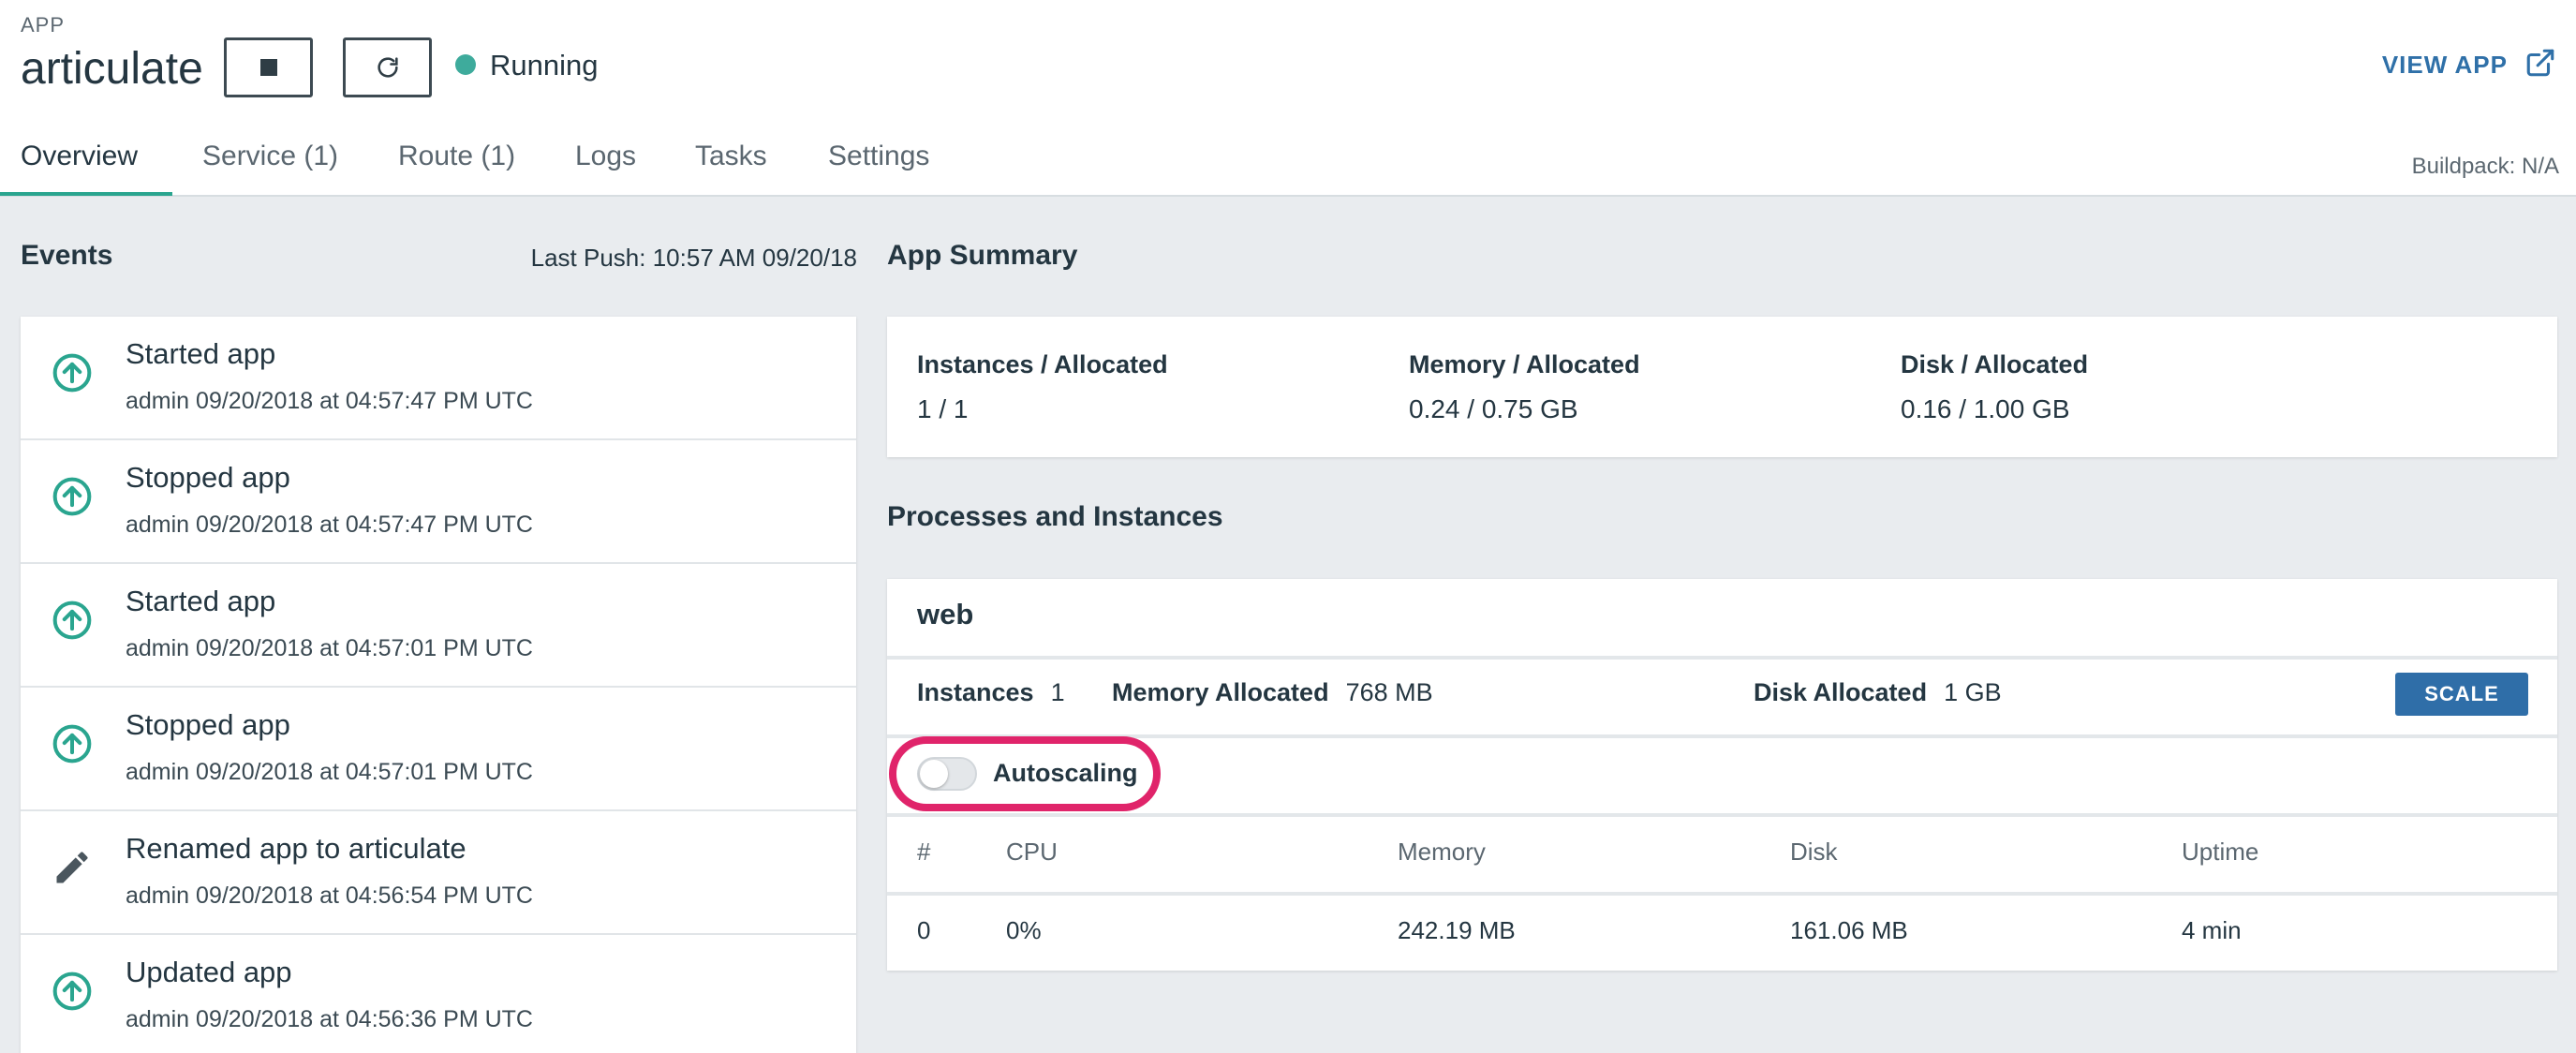 The height and width of the screenshot is (1053, 2576). I want to click on events-title: Events, so click(67, 255).